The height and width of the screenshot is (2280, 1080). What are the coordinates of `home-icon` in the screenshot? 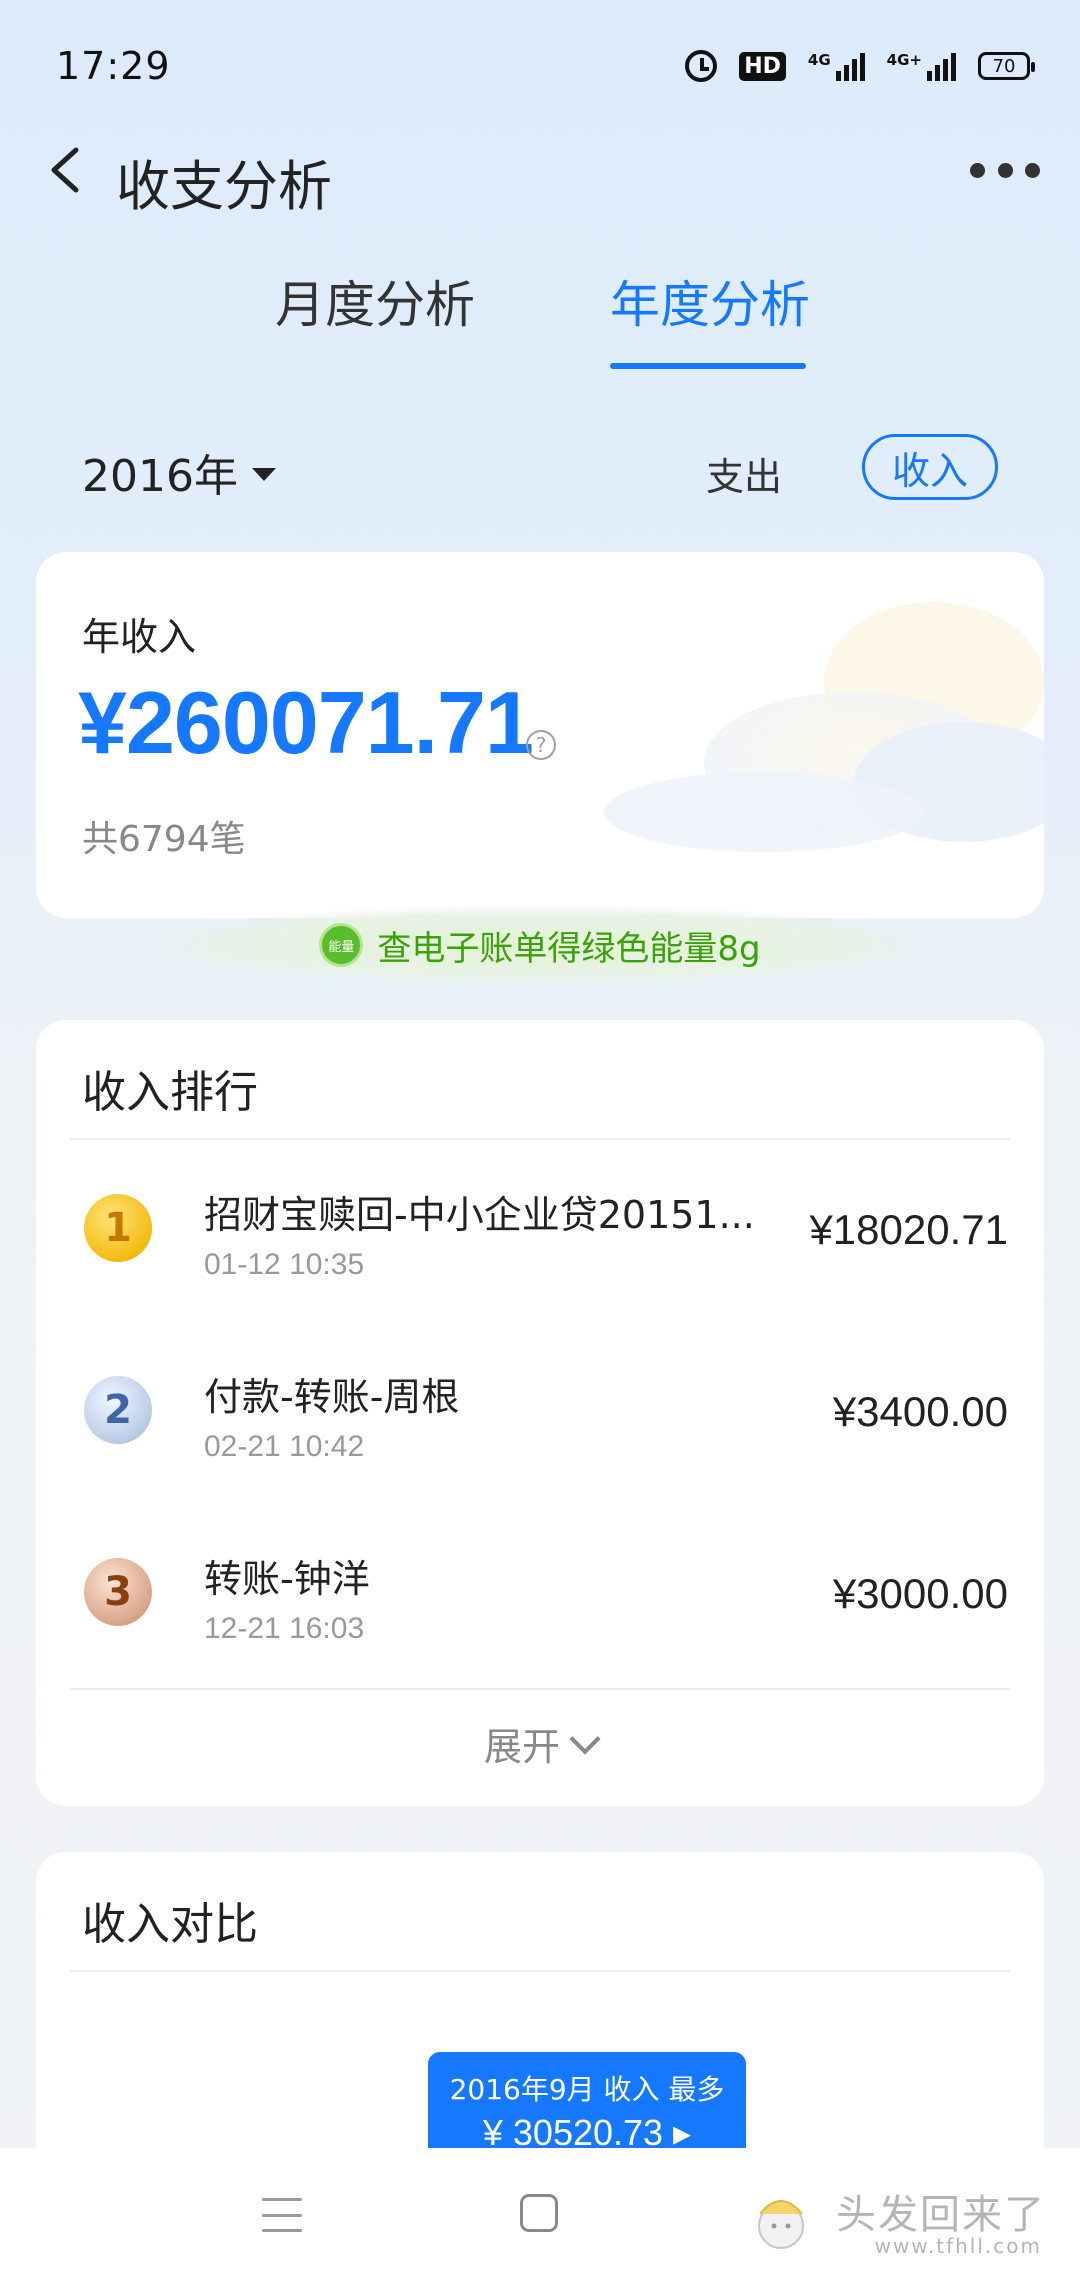 It's located at (539, 2213).